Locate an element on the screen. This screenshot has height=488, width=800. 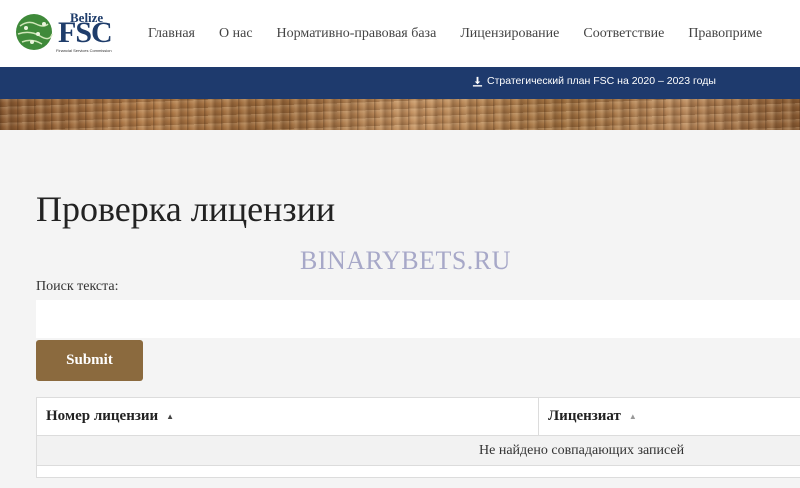
logo-subtitle: Financial Services Commission is located at coordinates (84, 50).